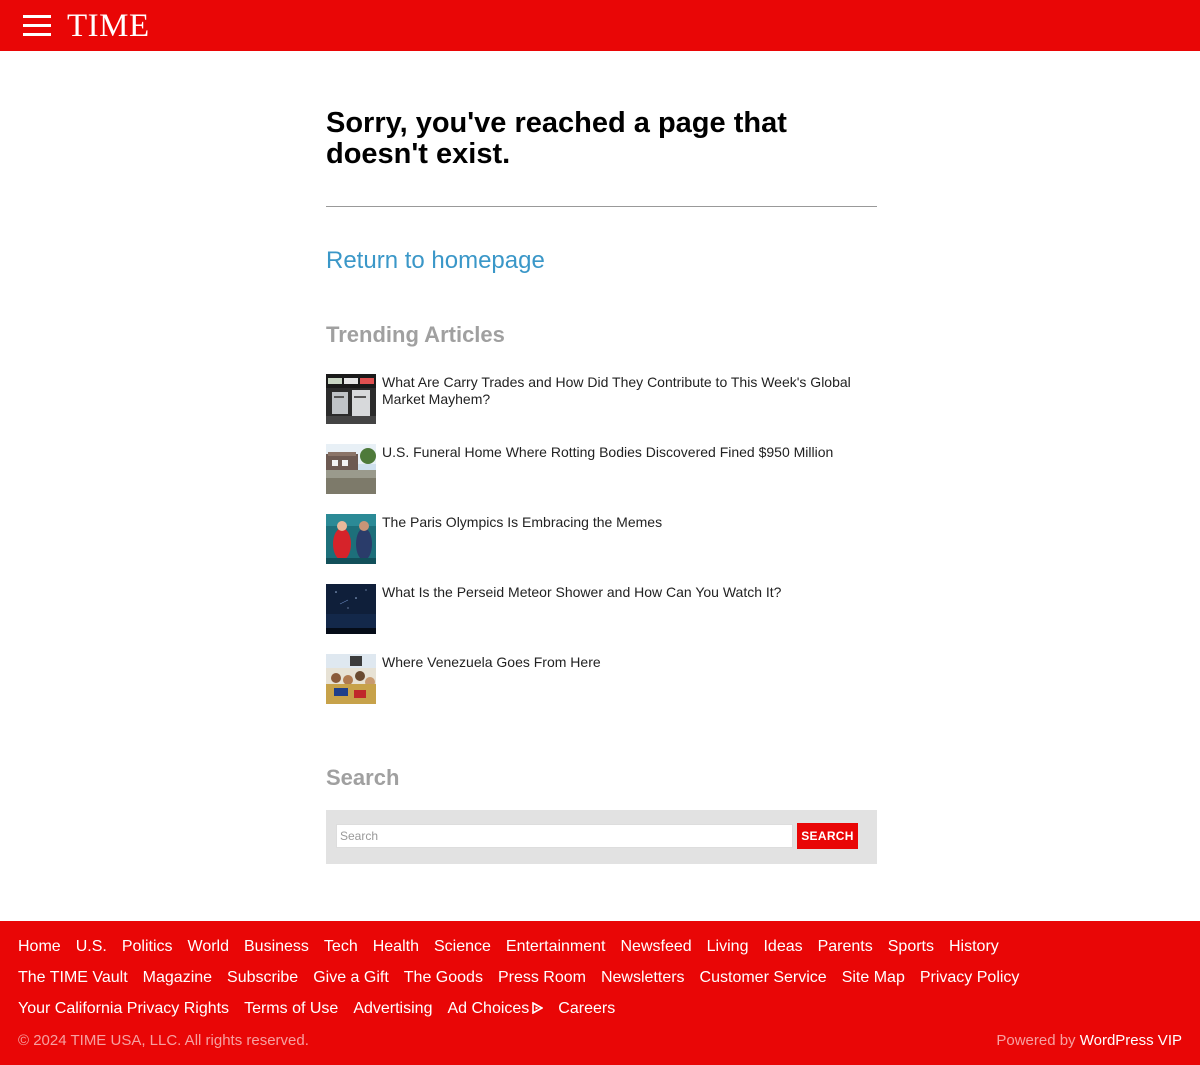 The width and height of the screenshot is (1200, 1065). What do you see at coordinates (123, 1008) in the screenshot?
I see `footer-link-california-privacy: Your California Privacy Rights` at bounding box center [123, 1008].